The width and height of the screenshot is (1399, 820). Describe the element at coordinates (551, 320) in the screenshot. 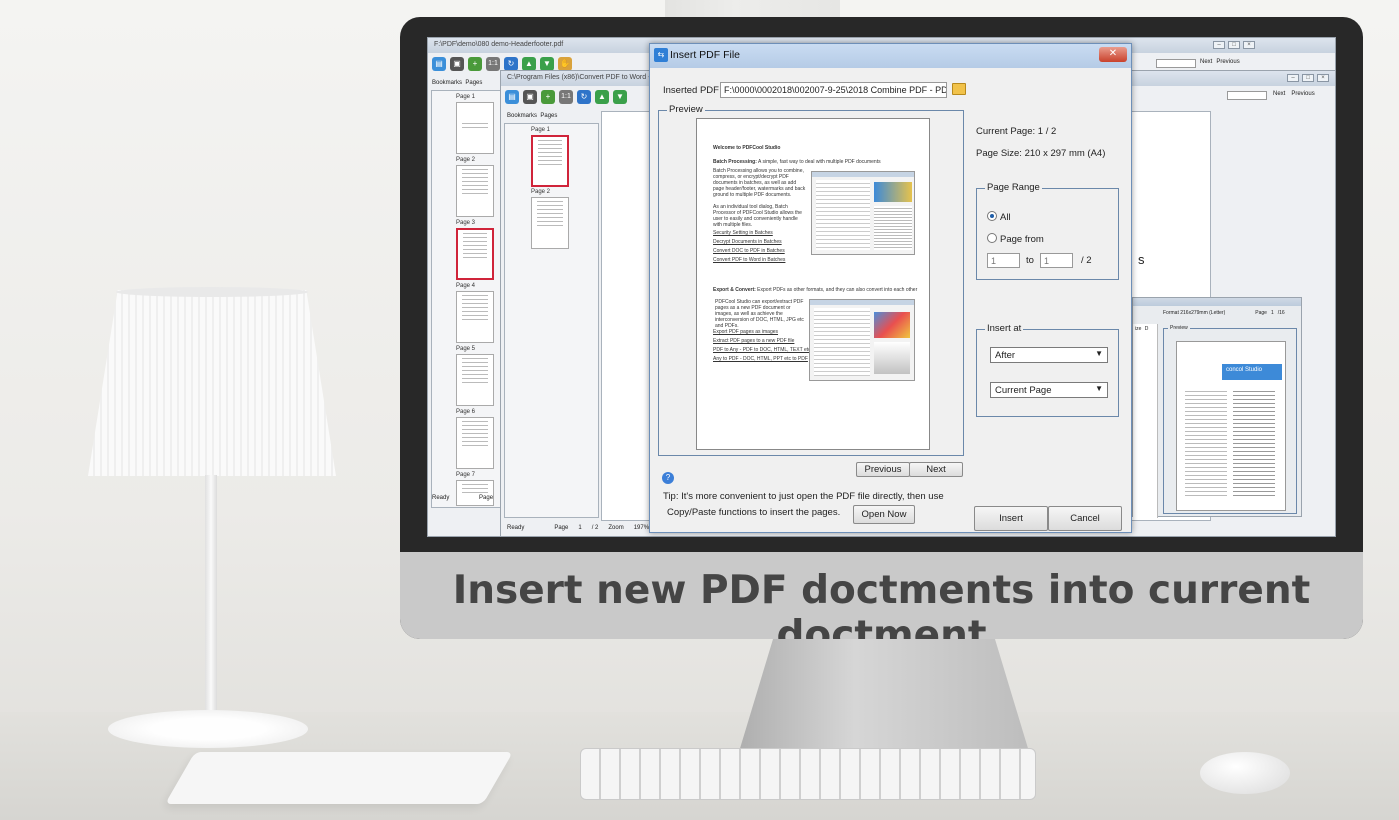

I see `mid-page-thumbnails: Page 1 Page 2` at that location.